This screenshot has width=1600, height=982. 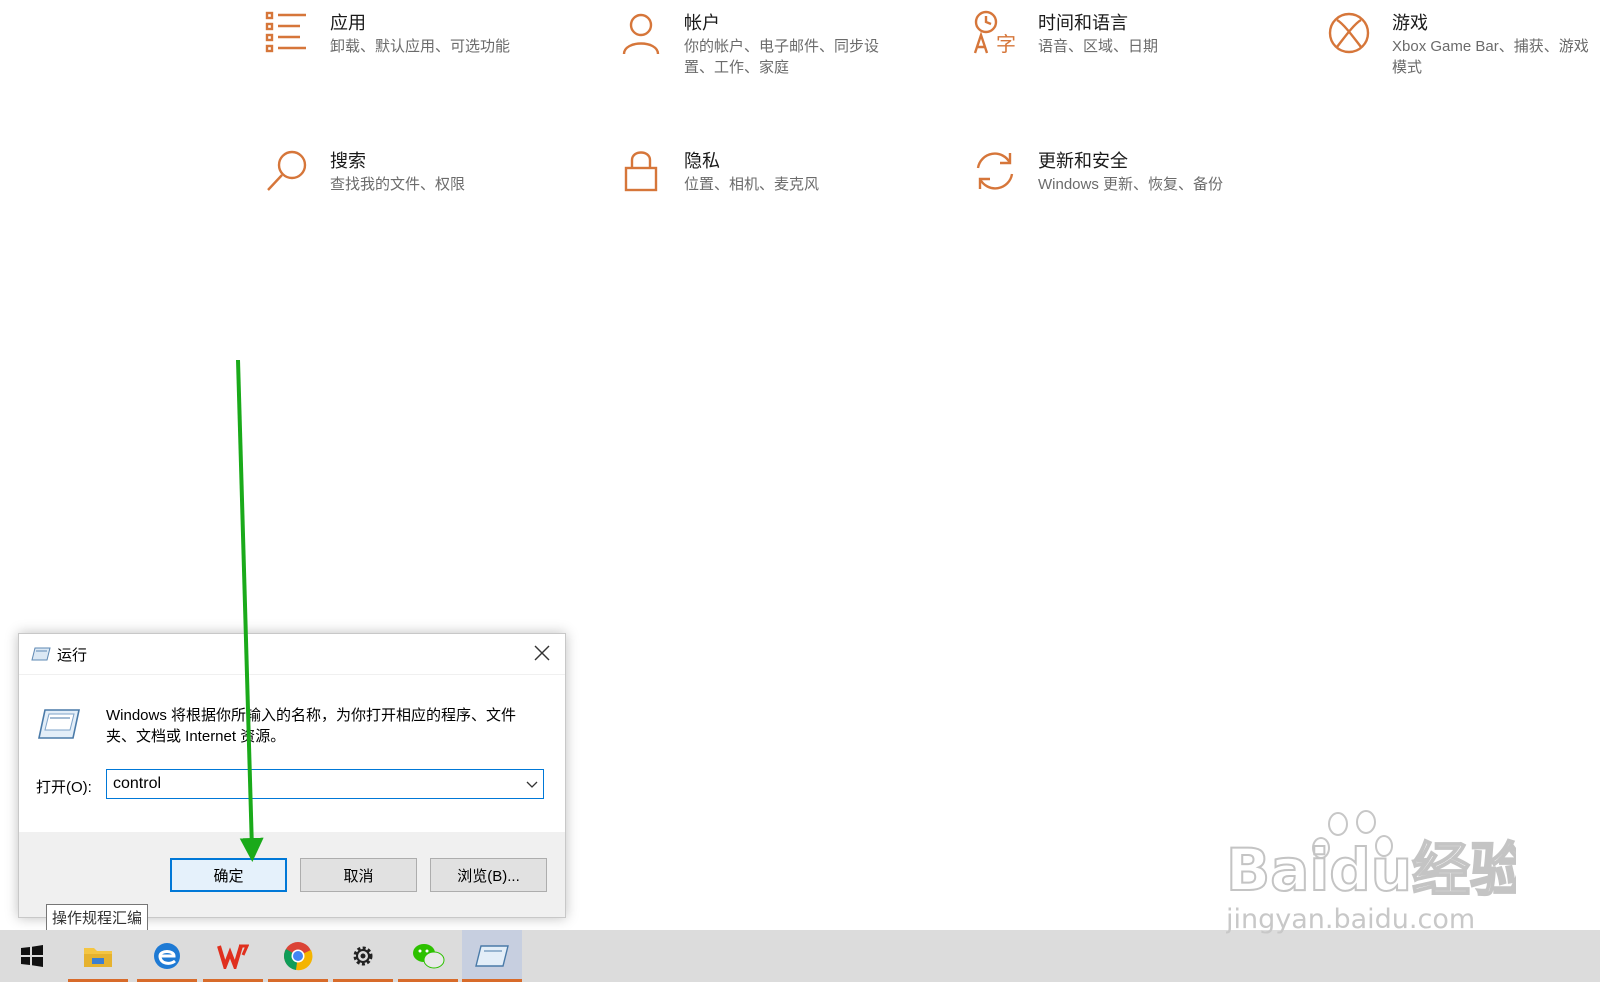 What do you see at coordinates (314, 784) in the screenshot?
I see `open-input` at bounding box center [314, 784].